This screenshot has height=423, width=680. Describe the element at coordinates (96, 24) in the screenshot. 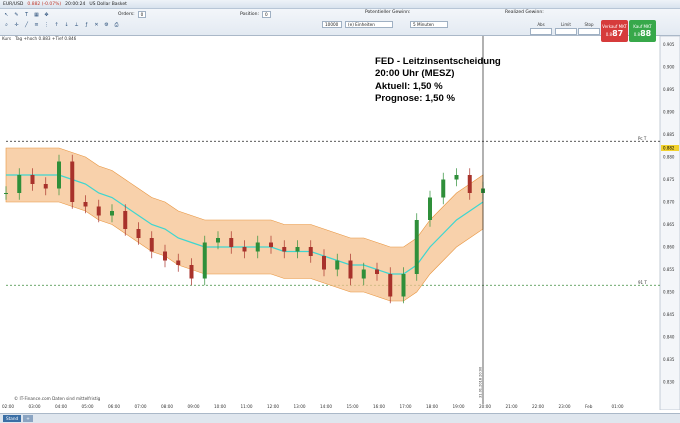

I see `delete-icon: ✕` at that location.